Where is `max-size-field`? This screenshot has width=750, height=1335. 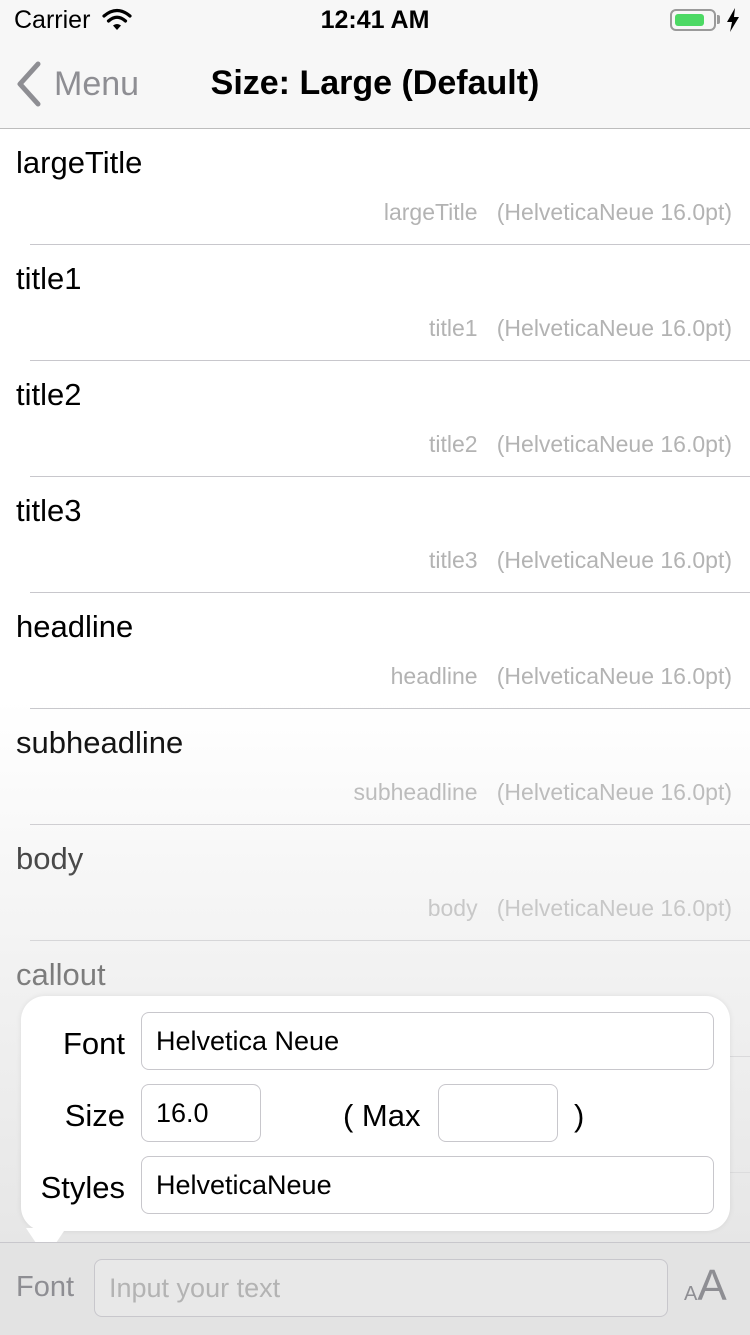 max-size-field is located at coordinates (498, 1113).